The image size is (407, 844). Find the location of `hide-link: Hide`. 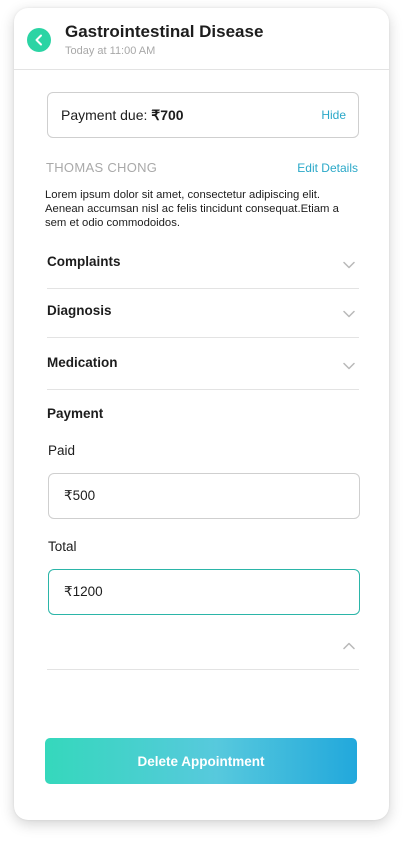

hide-link: Hide is located at coordinates (333, 115).